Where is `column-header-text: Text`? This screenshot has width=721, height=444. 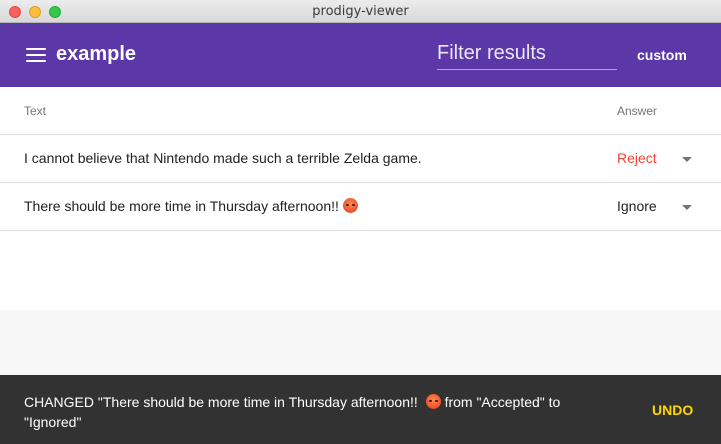
column-header-text: Text is located at coordinates (35, 111).